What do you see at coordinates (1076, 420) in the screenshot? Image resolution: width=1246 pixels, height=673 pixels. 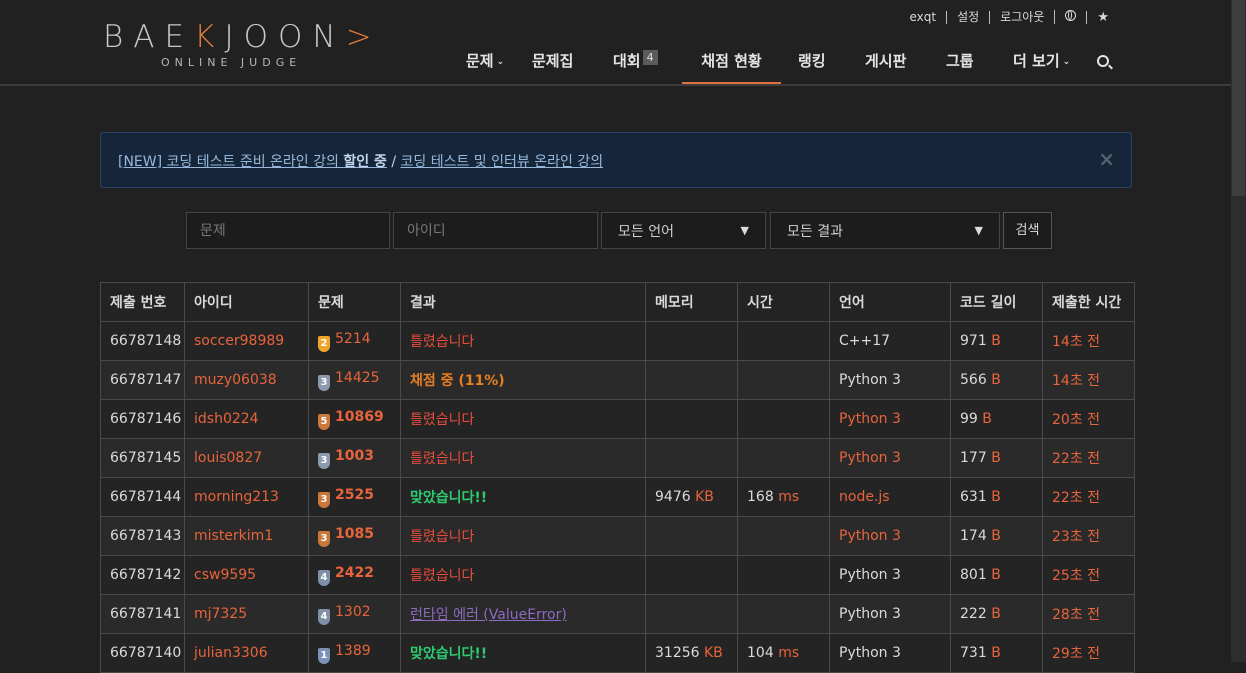 I see `submitted-time-link: 20초 전` at bounding box center [1076, 420].